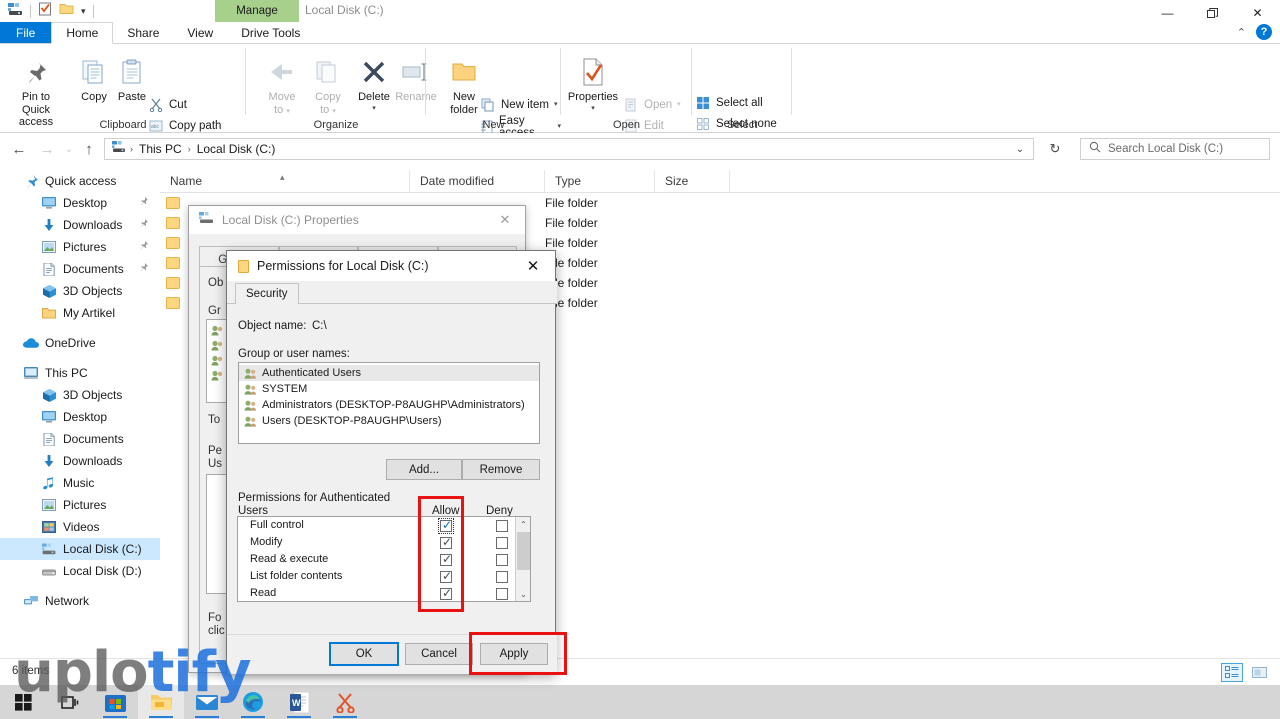 The image size is (1280, 719). What do you see at coordinates (47, 149) in the screenshot?
I see `forward-button: →` at bounding box center [47, 149].